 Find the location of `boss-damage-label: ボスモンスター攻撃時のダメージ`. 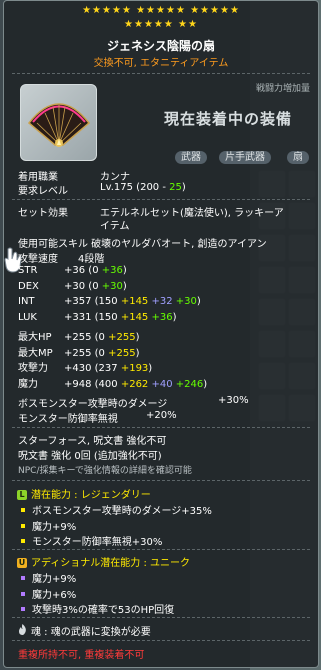

boss-damage-label: ボスモンスター攻撃時のダメージ is located at coordinates (93, 404).